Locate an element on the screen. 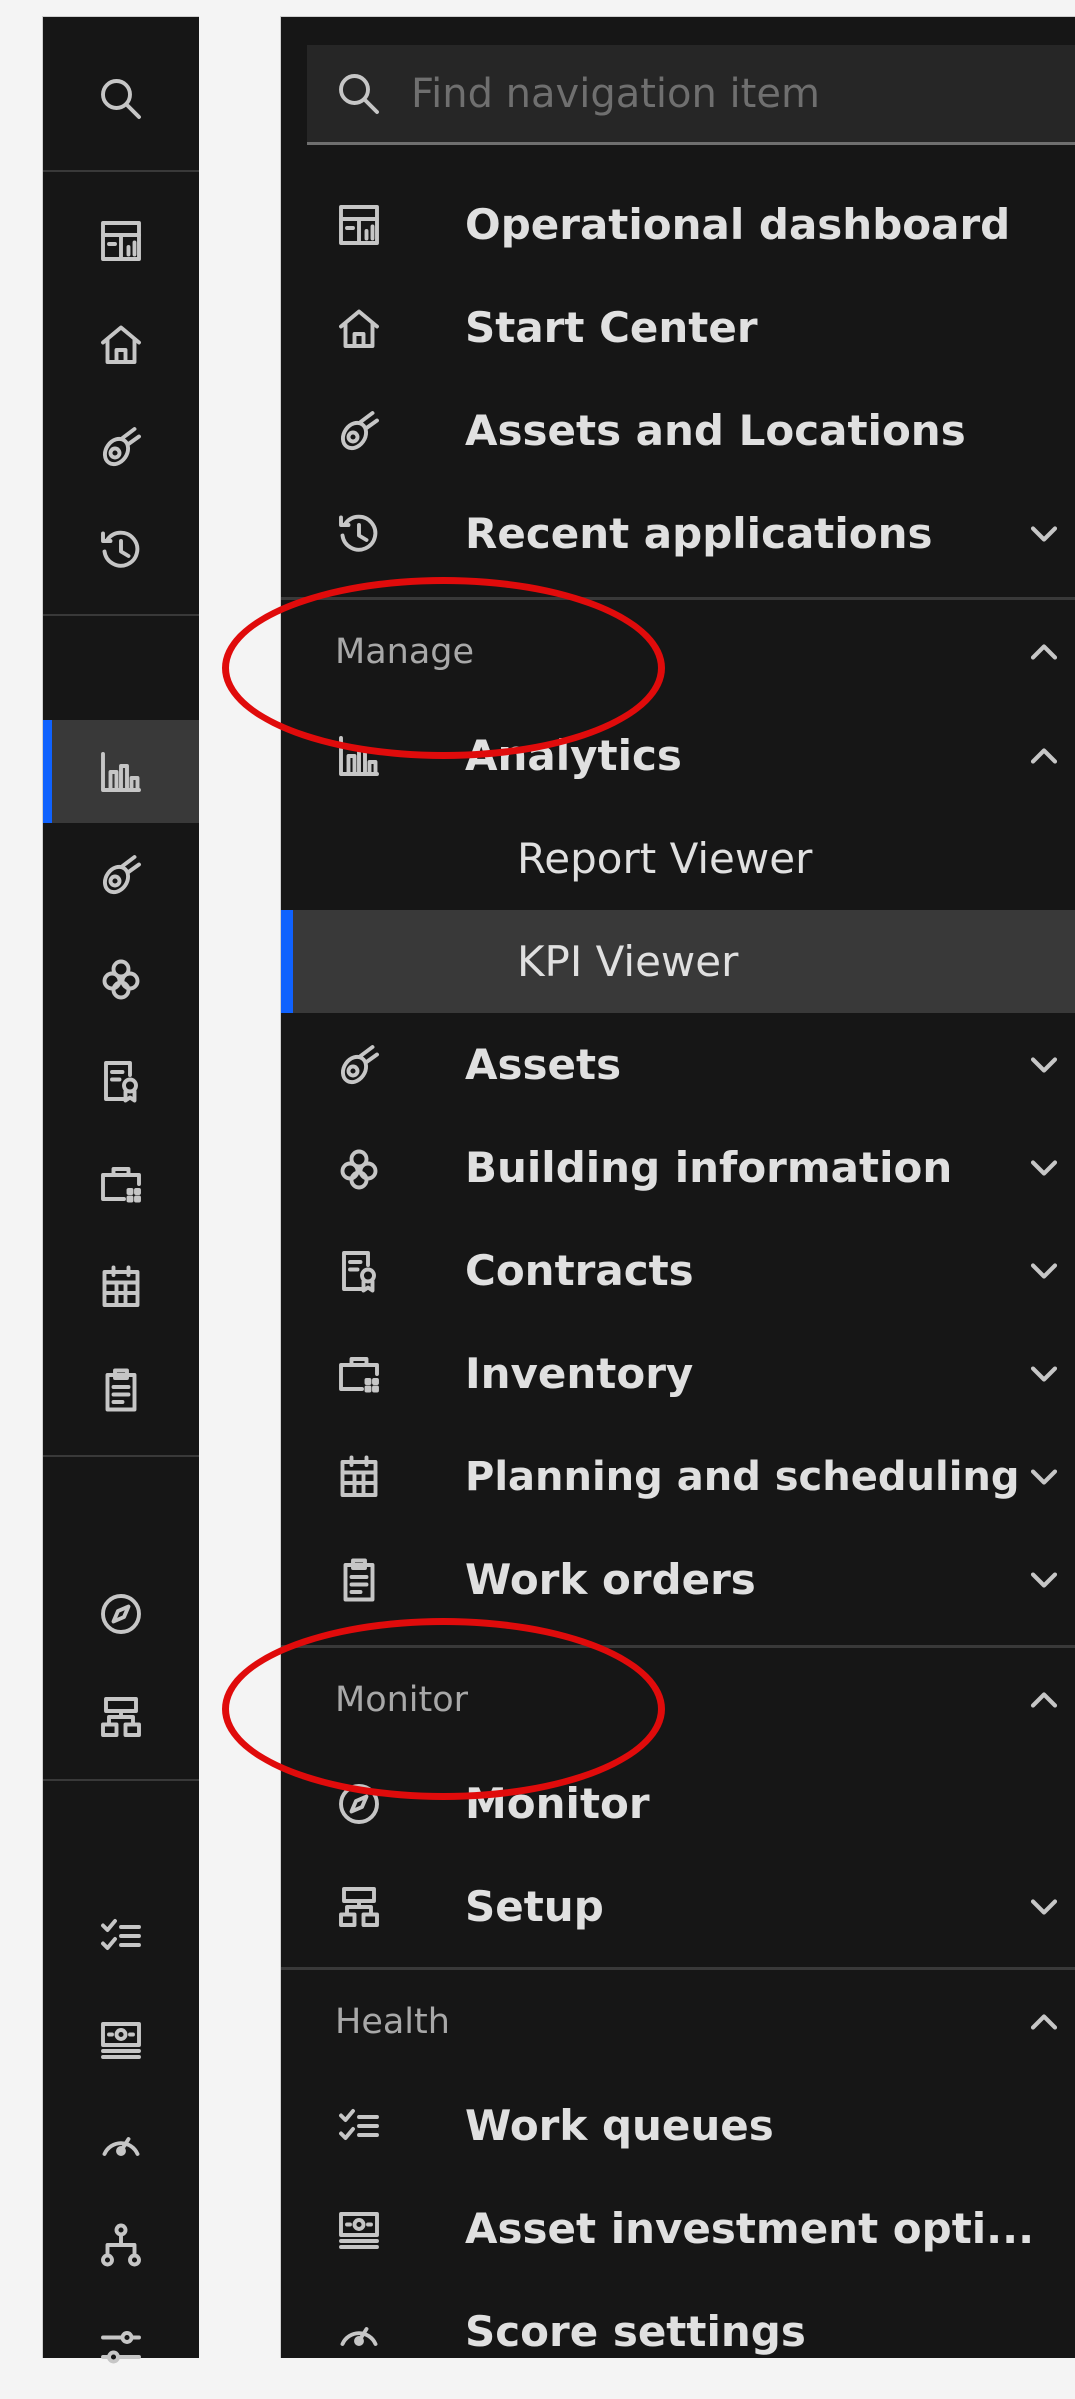 The image size is (1075, 2399). nav-item-label: Recent applications is located at coordinates (699, 533).